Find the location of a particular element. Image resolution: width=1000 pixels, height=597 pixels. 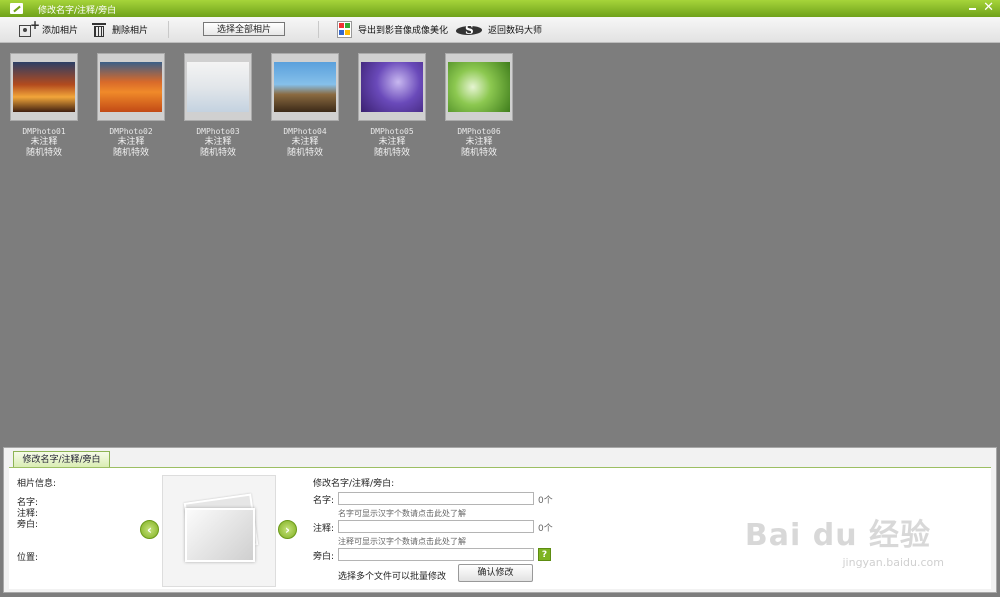

narration-input is located at coordinates (436, 554).